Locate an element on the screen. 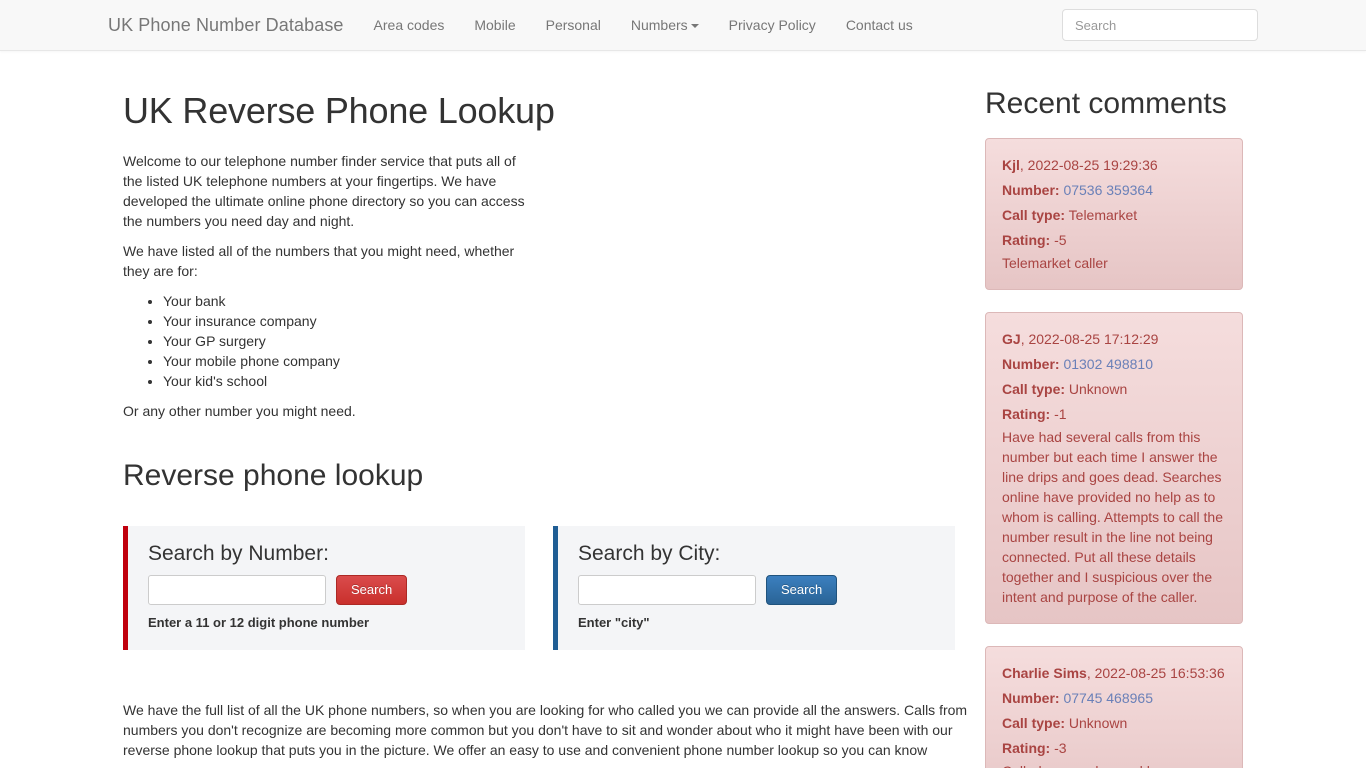 The height and width of the screenshot is (768, 1366). comment-number-link: 01302 498810 is located at coordinates (1108, 364).